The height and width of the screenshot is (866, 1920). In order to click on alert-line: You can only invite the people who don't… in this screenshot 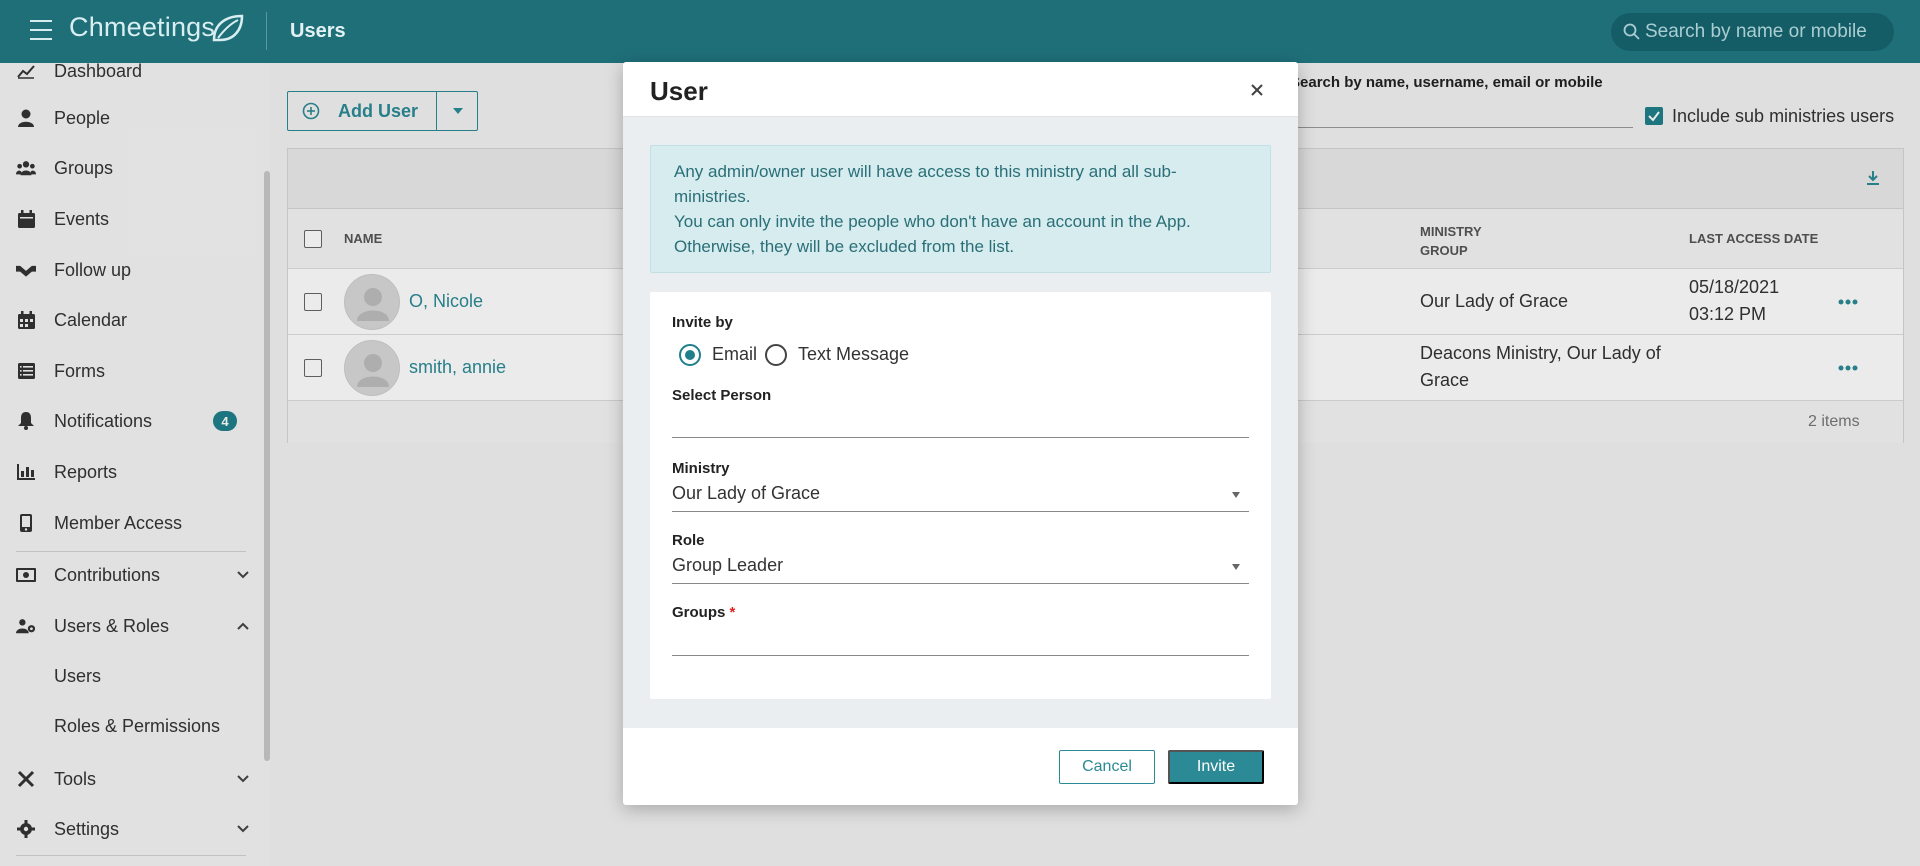, I will do `click(932, 221)`.